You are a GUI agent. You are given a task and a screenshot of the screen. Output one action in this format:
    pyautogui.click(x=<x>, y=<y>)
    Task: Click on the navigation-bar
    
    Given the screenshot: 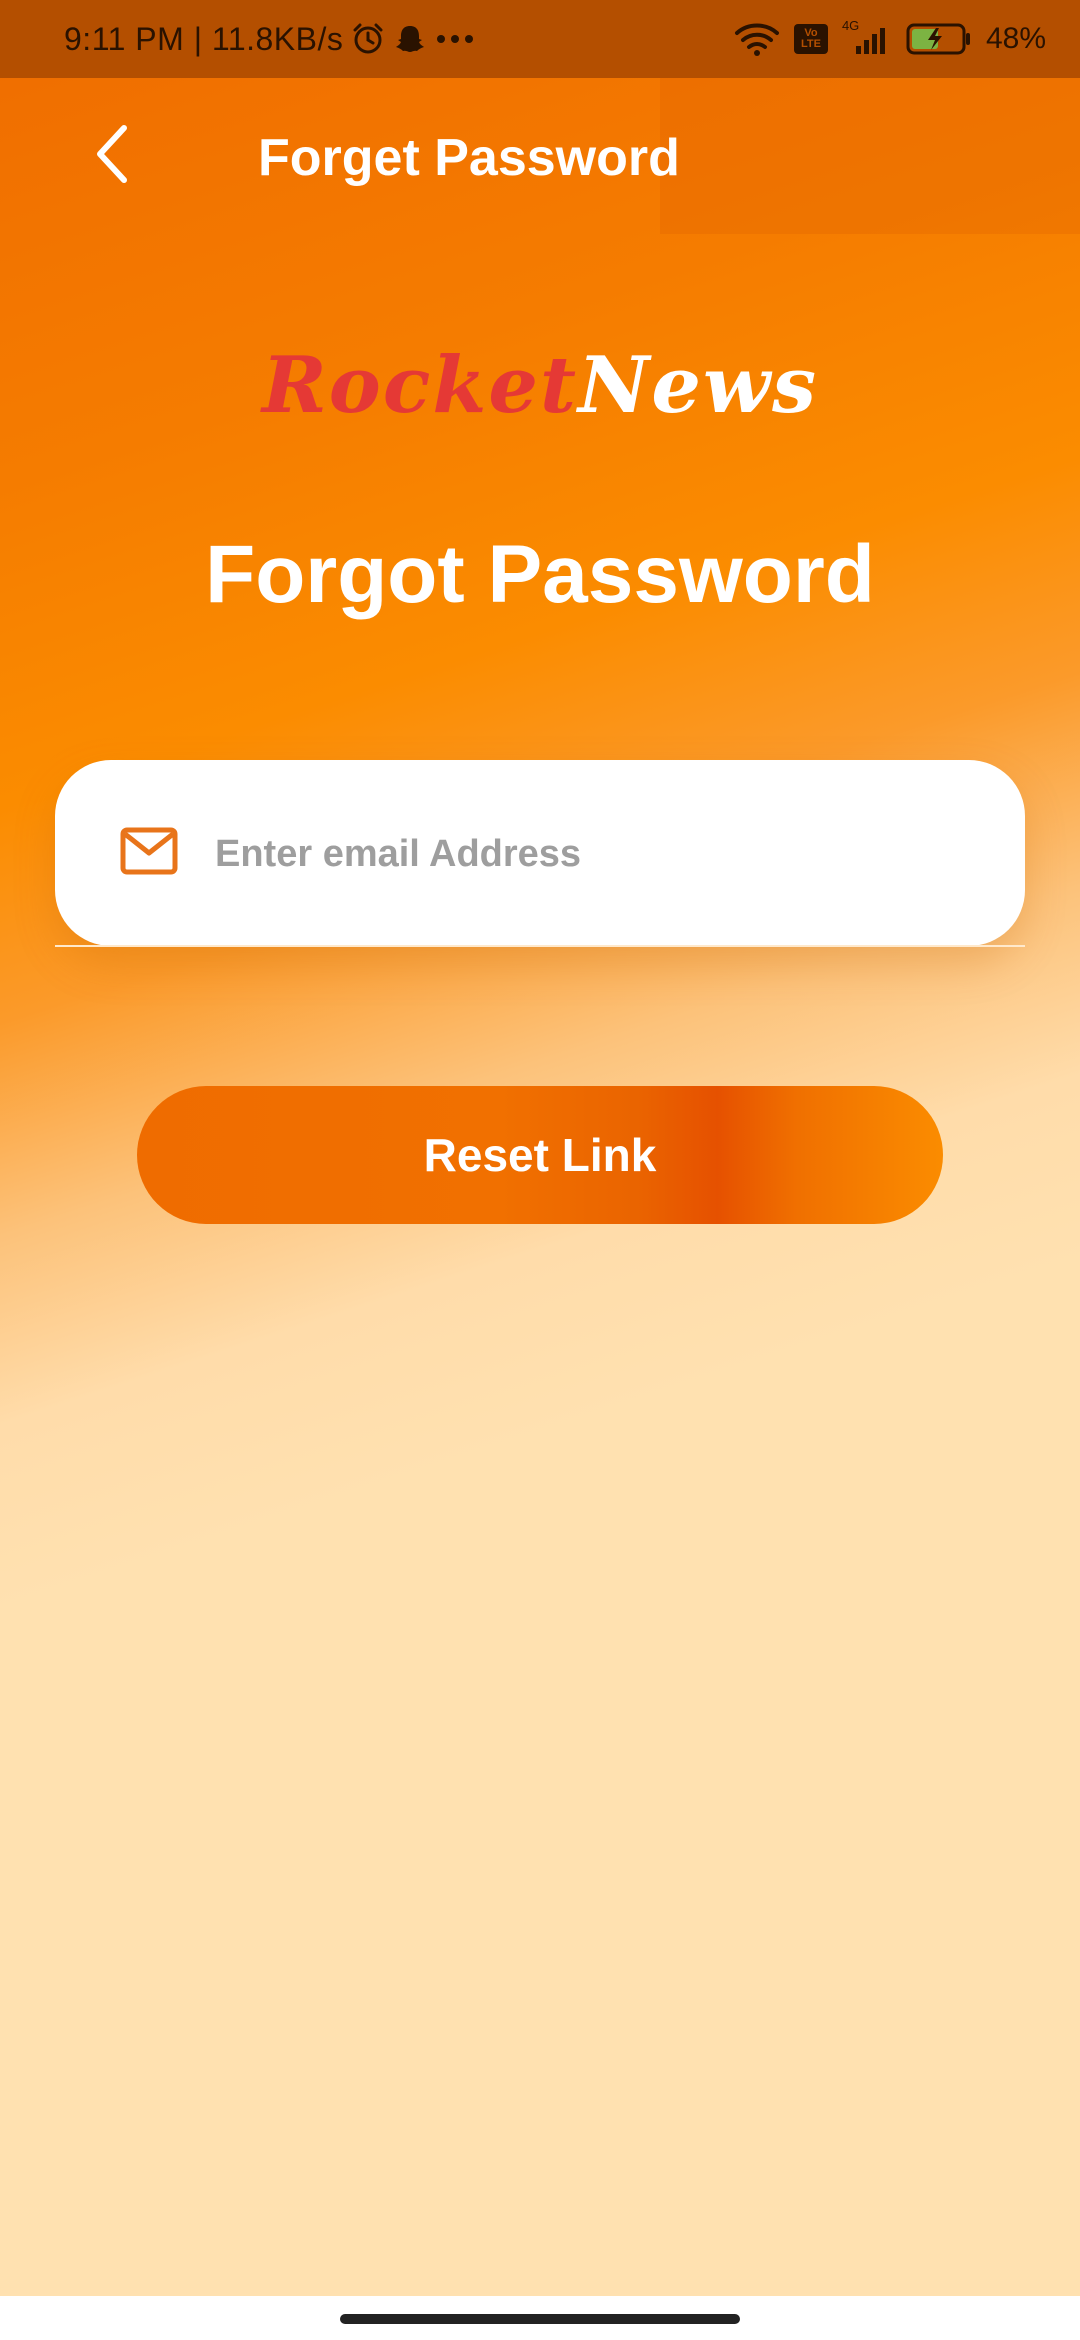 What is the action you would take?
    pyautogui.click(x=540, y=2318)
    